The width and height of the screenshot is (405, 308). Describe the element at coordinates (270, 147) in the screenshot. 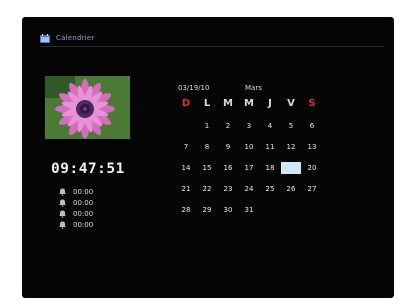

I see `calendar-day: 11` at that location.